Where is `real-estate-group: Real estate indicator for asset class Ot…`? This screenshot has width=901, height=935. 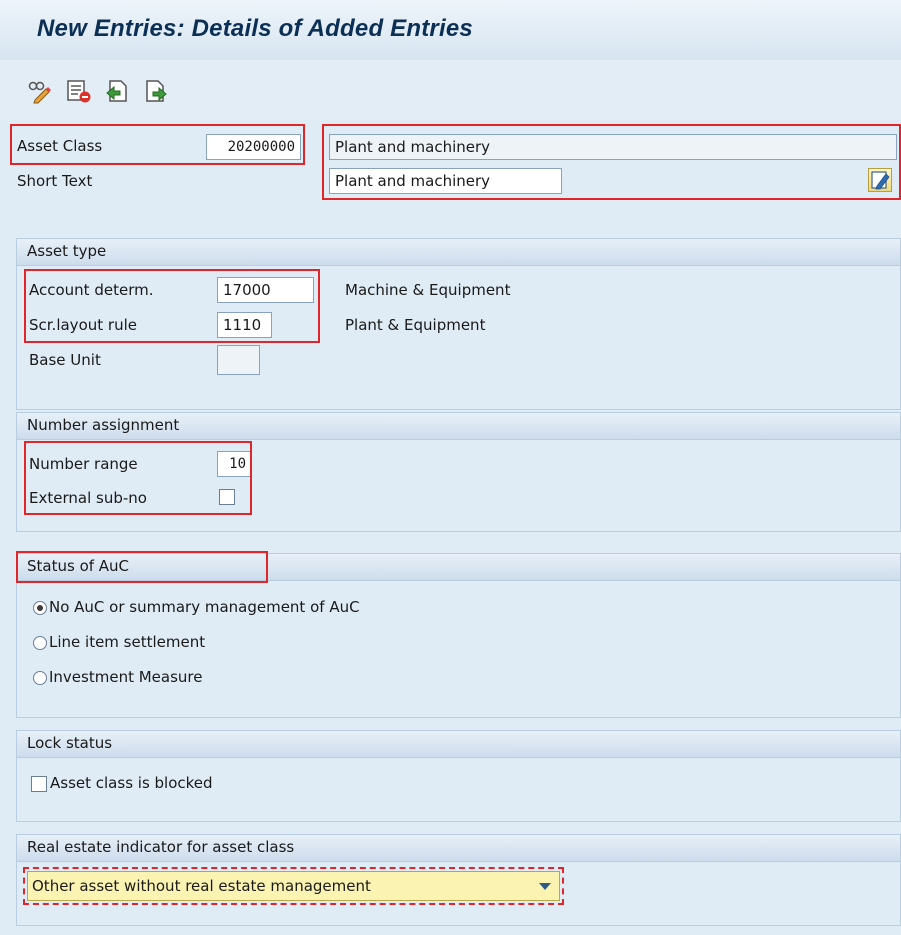
real-estate-group: Real estate indicator for asset class Ot… is located at coordinates (458, 880).